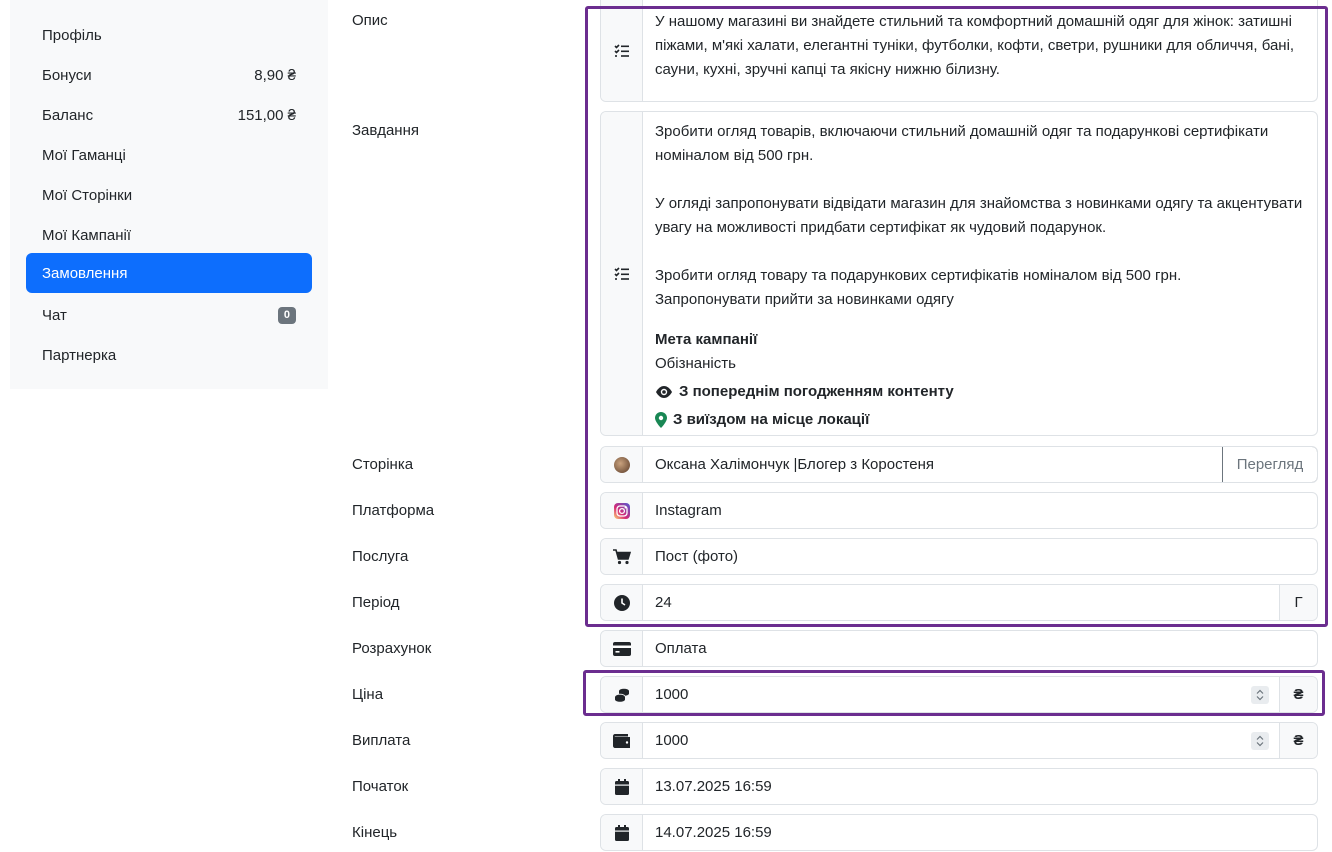 The height and width of the screenshot is (852, 1332). What do you see at coordinates (385, 130) in the screenshot?
I see `task-label: Завдання` at bounding box center [385, 130].